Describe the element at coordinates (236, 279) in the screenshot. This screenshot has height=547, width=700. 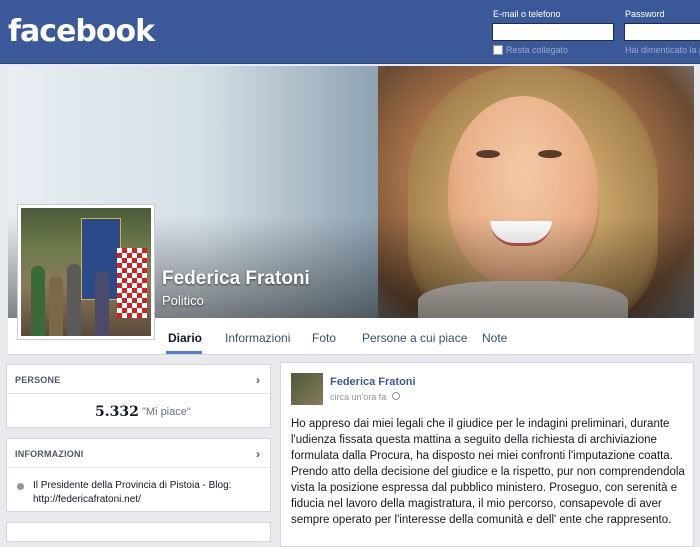
I see `profile-name: Federica Fratoni` at that location.